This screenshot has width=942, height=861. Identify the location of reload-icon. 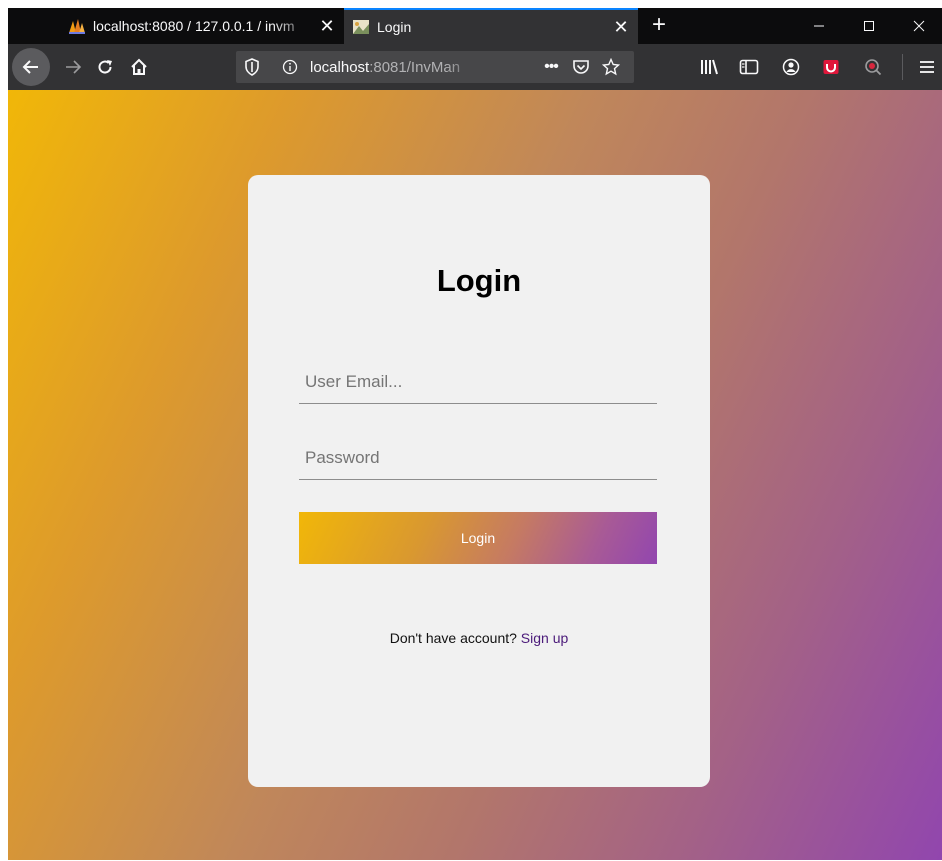
(105, 67).